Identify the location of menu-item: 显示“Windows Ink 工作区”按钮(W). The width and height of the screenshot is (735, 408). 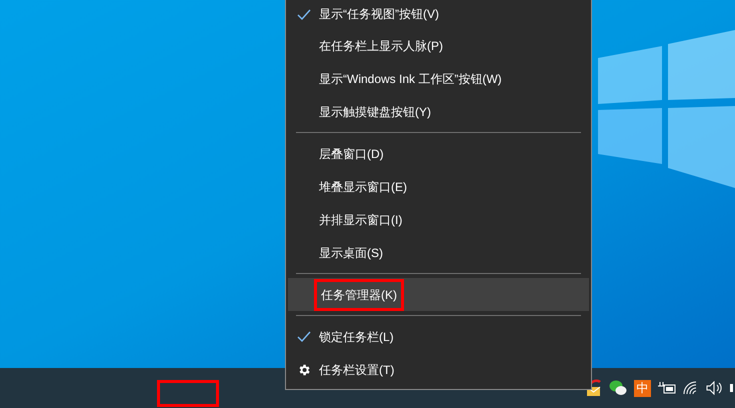
(438, 78).